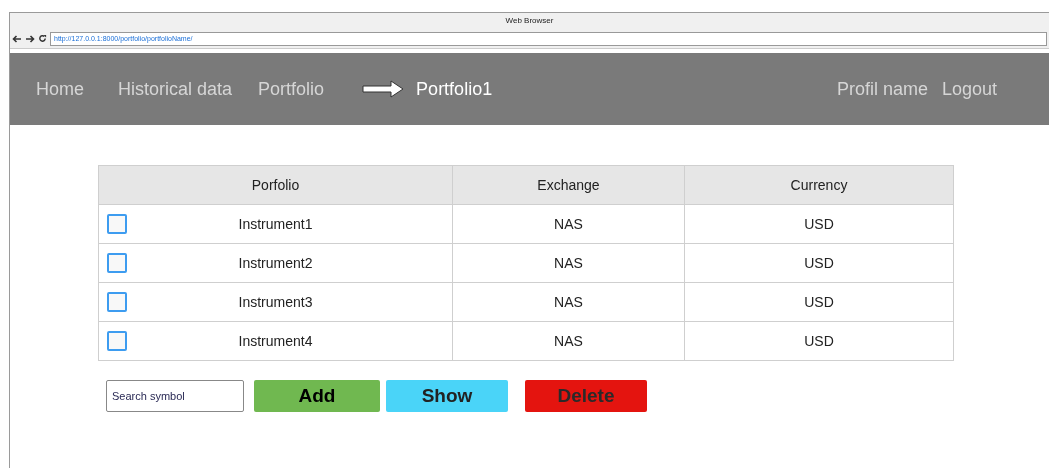 The height and width of the screenshot is (468, 1049). Describe the element at coordinates (275, 340) in the screenshot. I see `table-cell: Instrument4` at that location.